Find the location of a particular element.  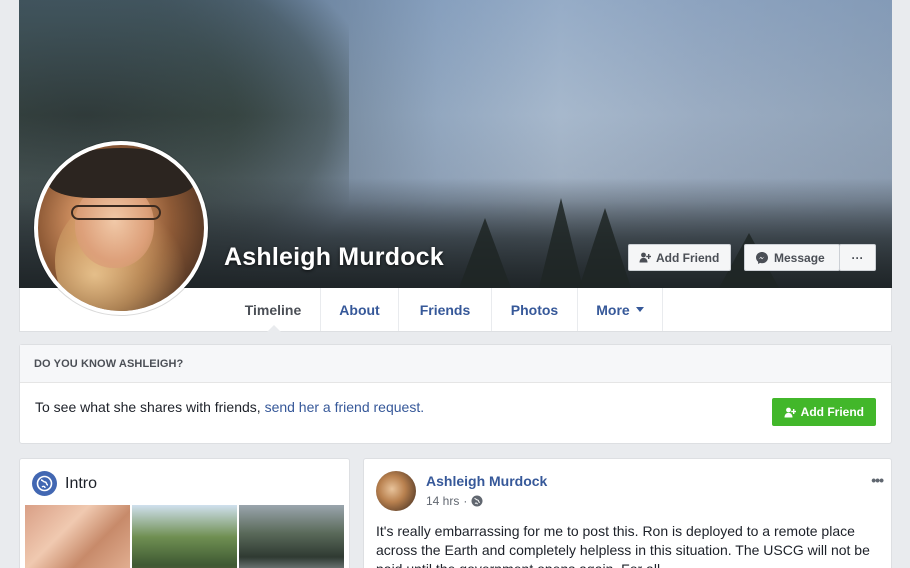

intro-card: Intro is located at coordinates (184, 513).